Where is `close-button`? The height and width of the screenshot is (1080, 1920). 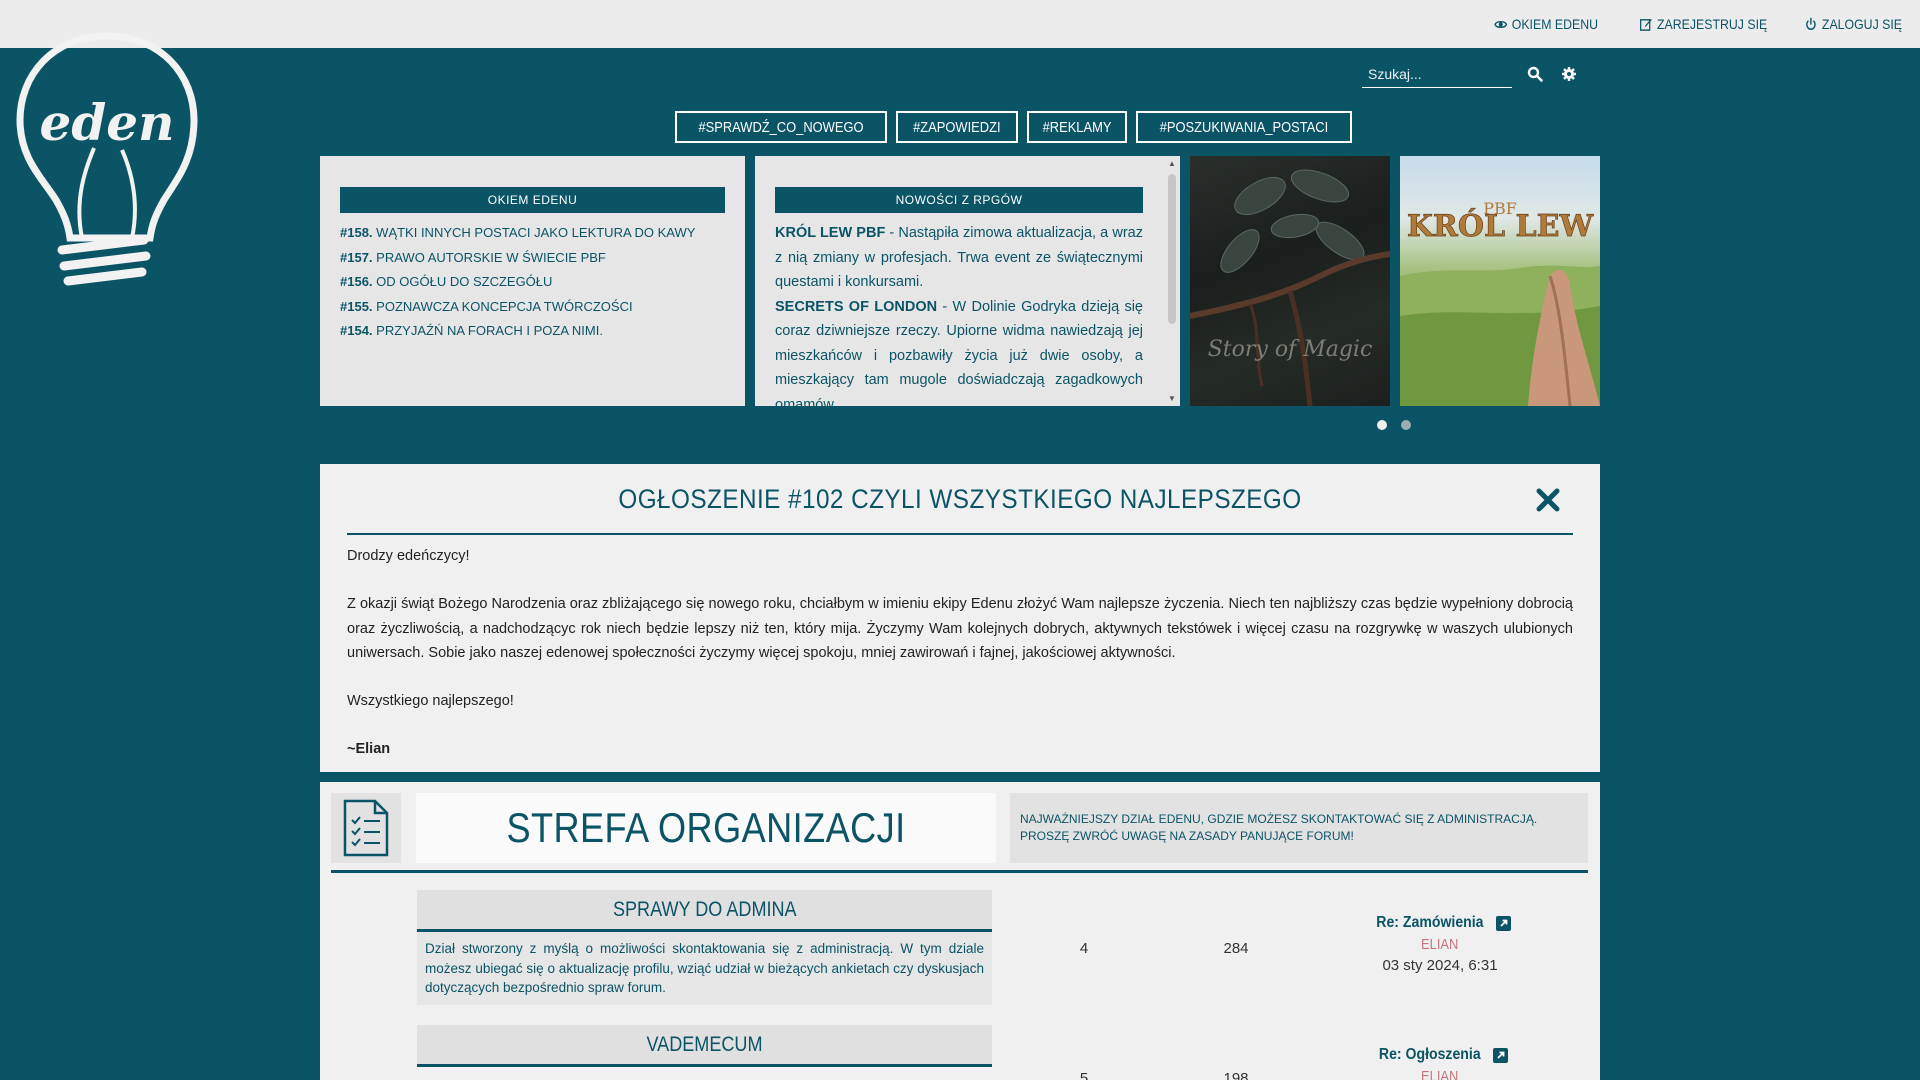 close-button is located at coordinates (1548, 500).